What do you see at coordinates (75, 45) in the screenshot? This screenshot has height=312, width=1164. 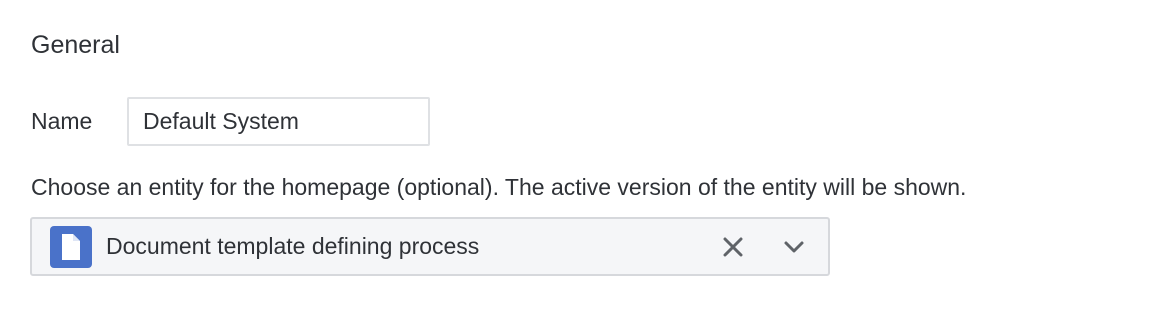 I see `section-title: General` at bounding box center [75, 45].